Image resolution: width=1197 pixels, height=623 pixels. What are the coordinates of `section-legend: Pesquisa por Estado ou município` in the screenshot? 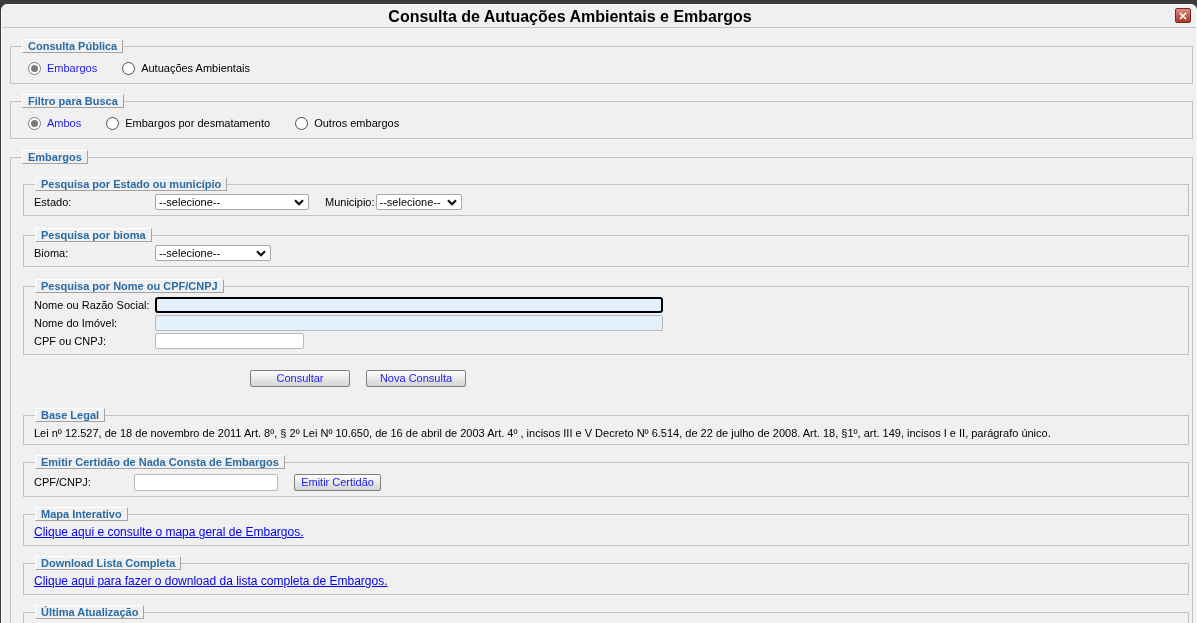 It's located at (131, 184).